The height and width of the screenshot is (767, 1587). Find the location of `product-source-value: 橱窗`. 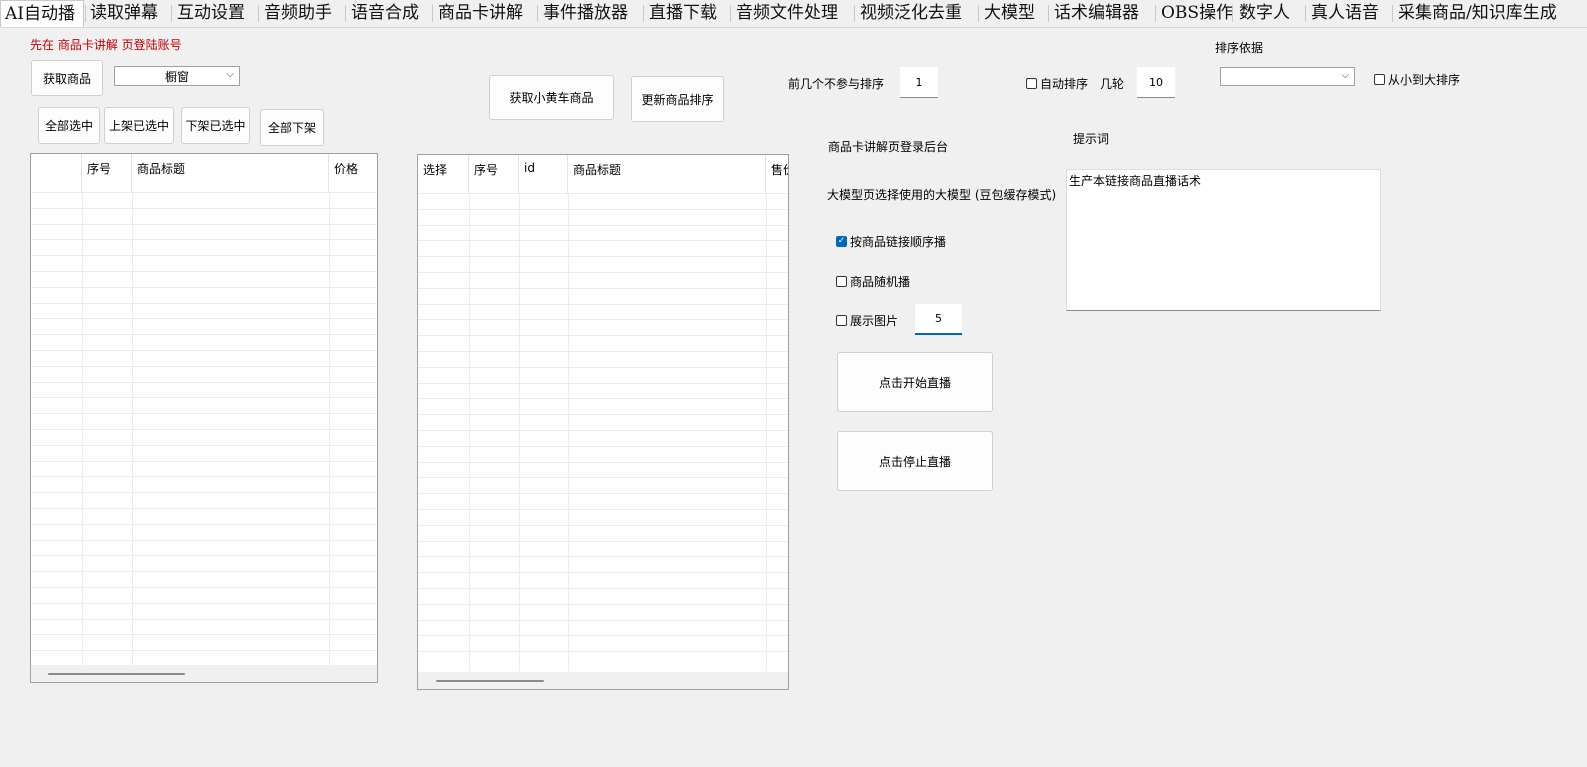

product-source-value: 橱窗 is located at coordinates (176, 76).